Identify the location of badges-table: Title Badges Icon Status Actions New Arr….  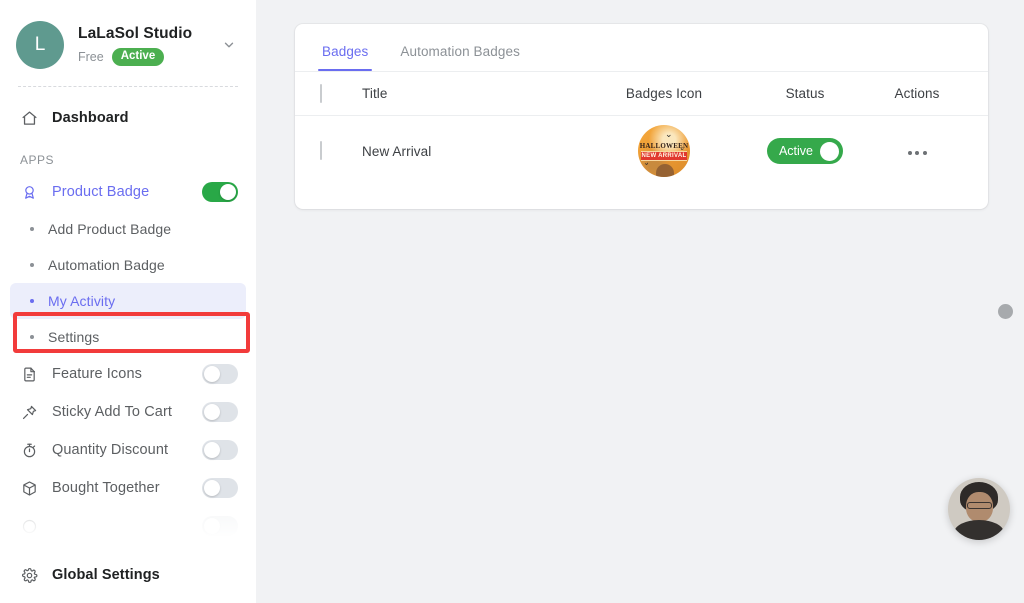
(641, 129).